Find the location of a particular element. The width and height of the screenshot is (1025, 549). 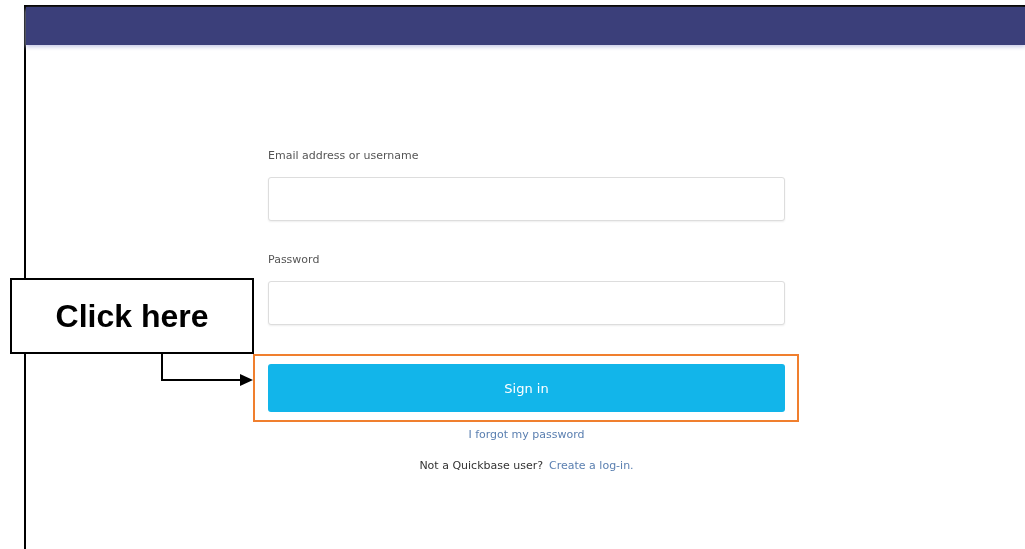

forgot-password-link: I forgot my password is located at coordinates (526, 434).